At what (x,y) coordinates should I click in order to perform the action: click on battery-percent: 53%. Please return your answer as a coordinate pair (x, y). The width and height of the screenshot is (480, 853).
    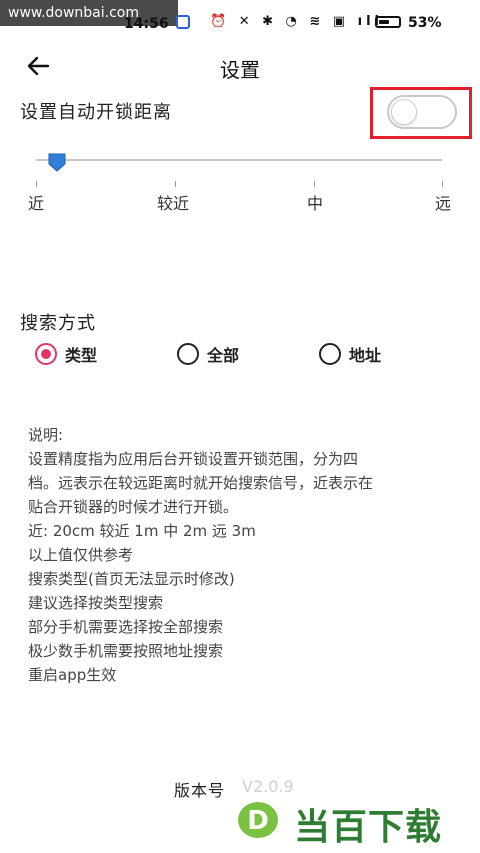
    Looking at the image, I should click on (425, 23).